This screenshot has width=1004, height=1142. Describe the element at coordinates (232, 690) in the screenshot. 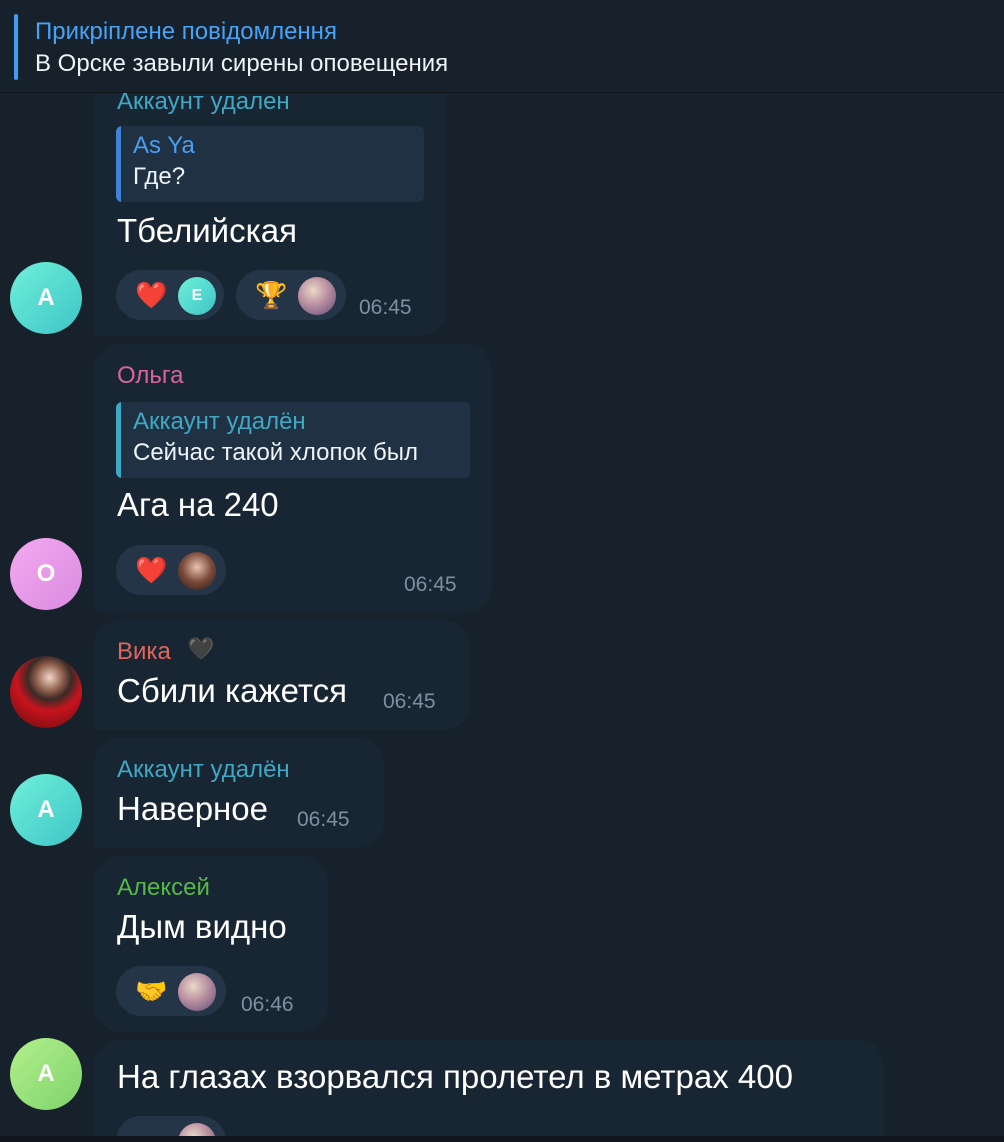

I see `message-text: Сбили кажется` at that location.